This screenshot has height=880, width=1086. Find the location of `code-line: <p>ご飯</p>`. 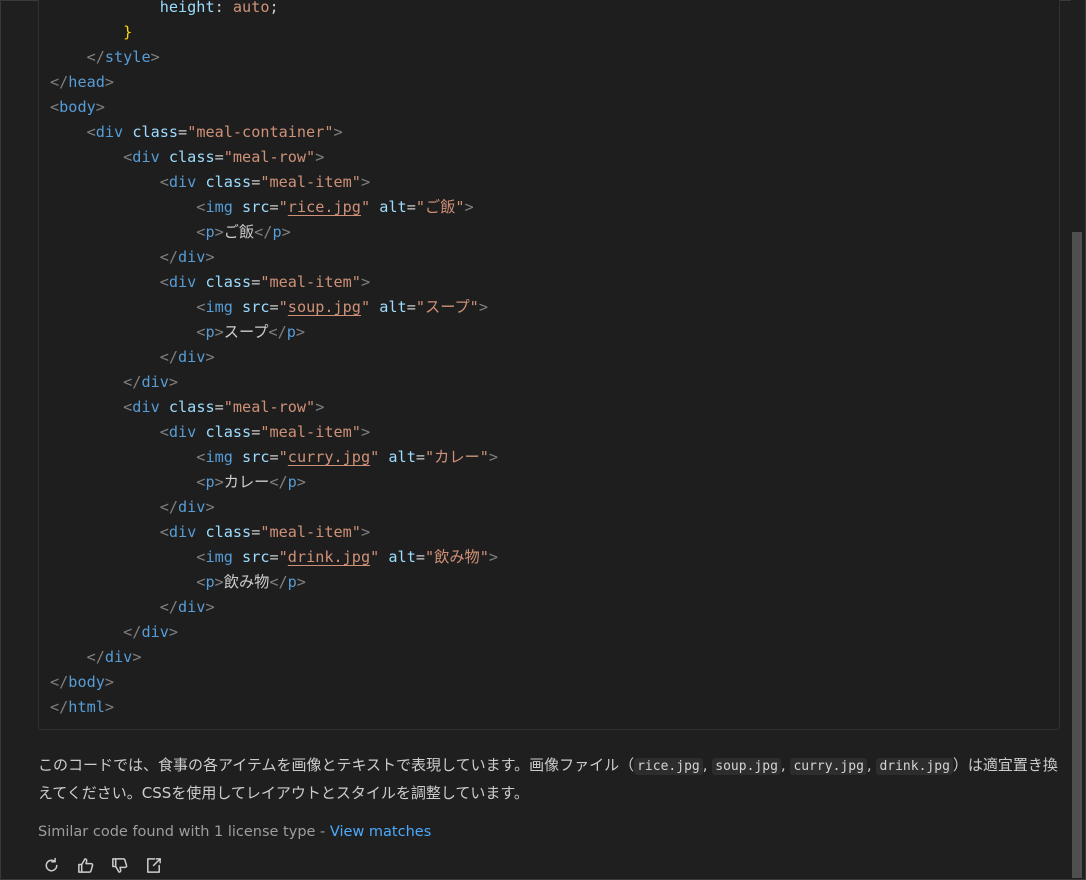

code-line: <p>ご飯</p> is located at coordinates (274, 232).